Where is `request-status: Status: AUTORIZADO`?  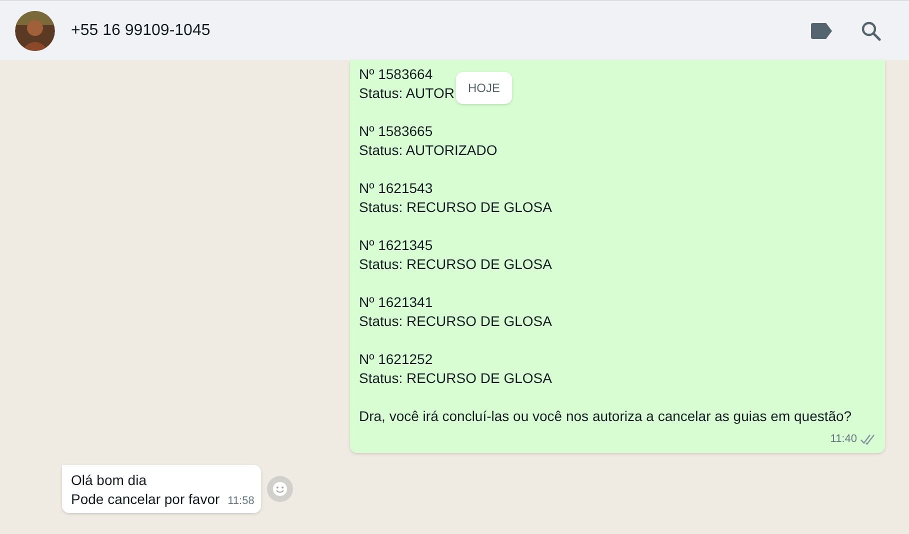 request-status: Status: AUTORIZADO is located at coordinates (428, 150).